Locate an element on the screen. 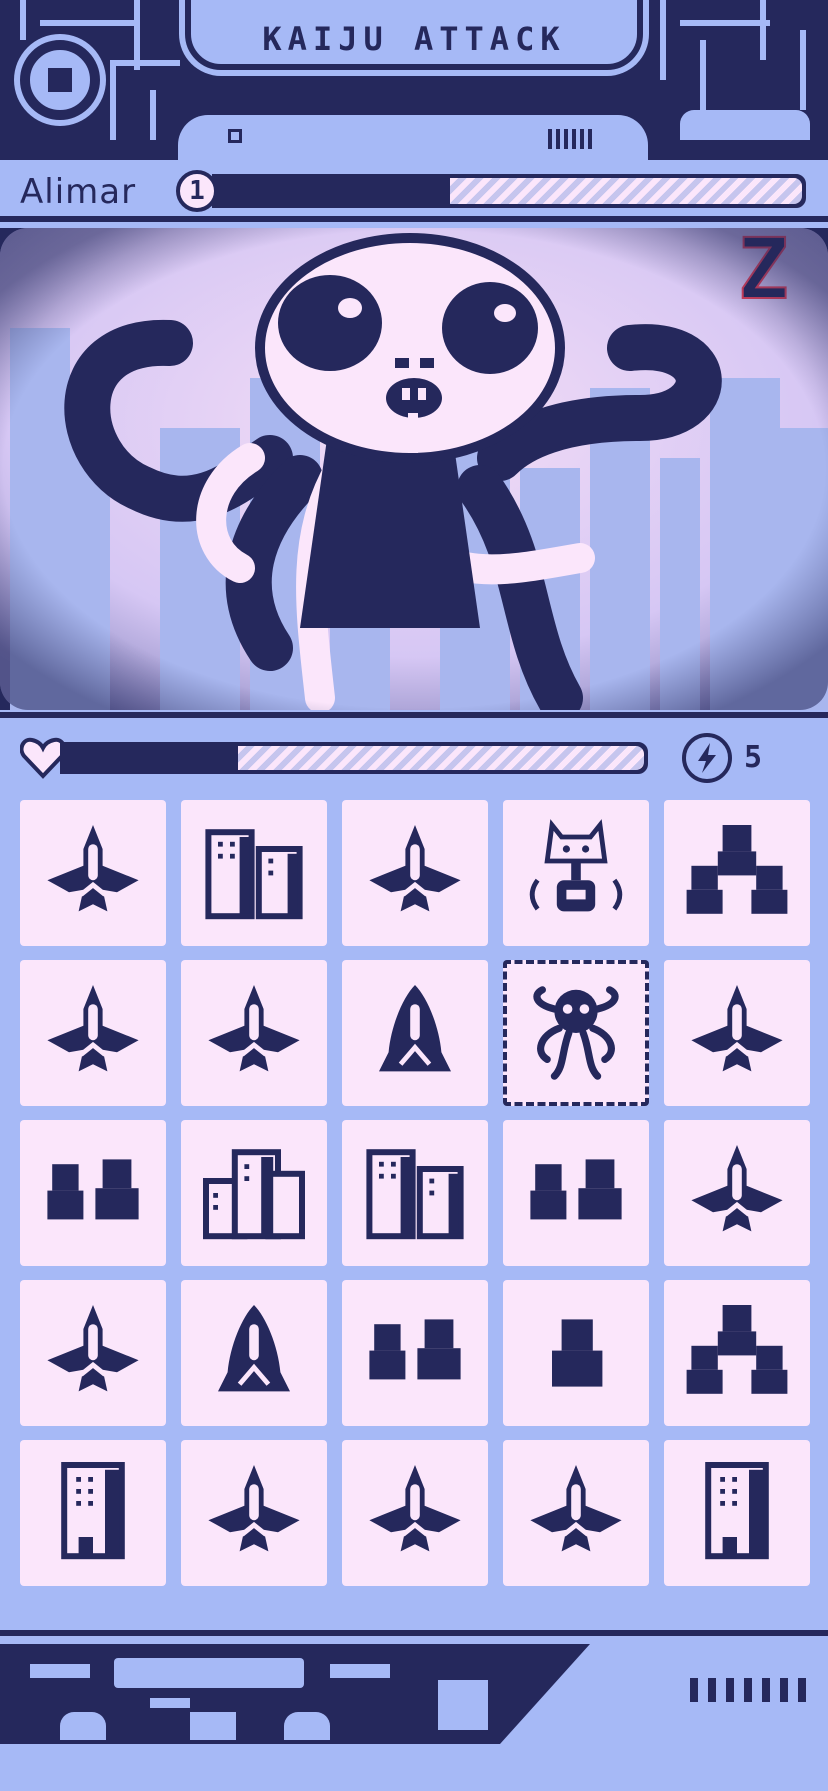 The height and width of the screenshot is (1791, 828). header-console is located at coordinates (413, 137).